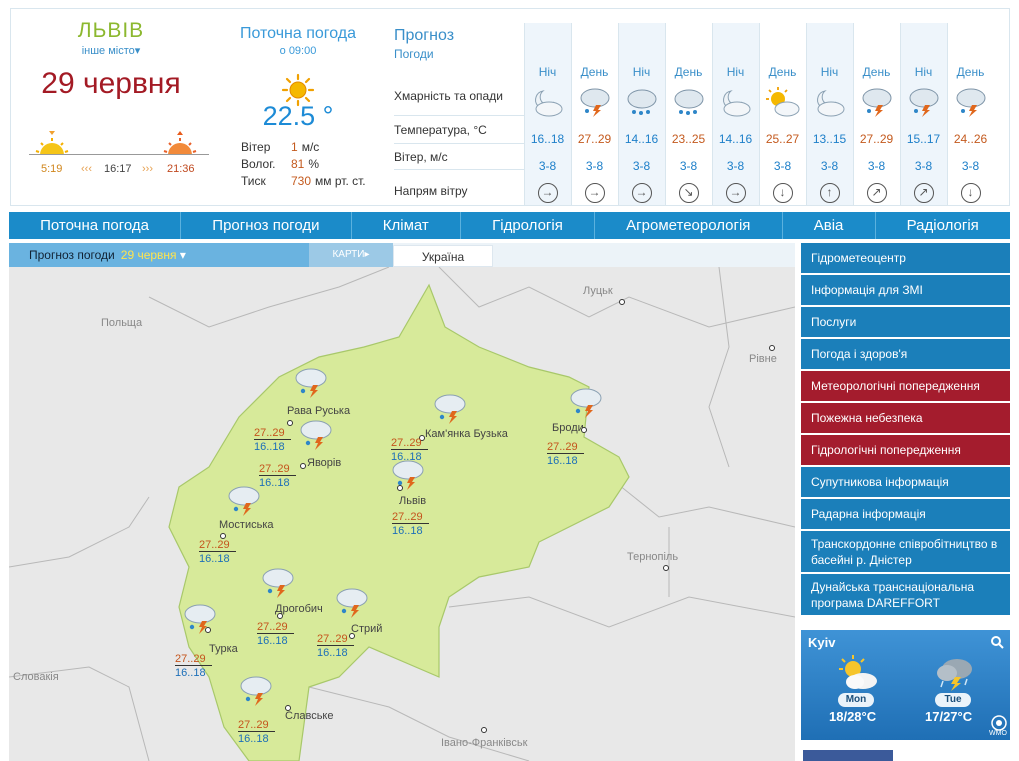 This screenshot has height=761, width=1019. I want to click on map-region-label: Словакія, so click(36, 677).